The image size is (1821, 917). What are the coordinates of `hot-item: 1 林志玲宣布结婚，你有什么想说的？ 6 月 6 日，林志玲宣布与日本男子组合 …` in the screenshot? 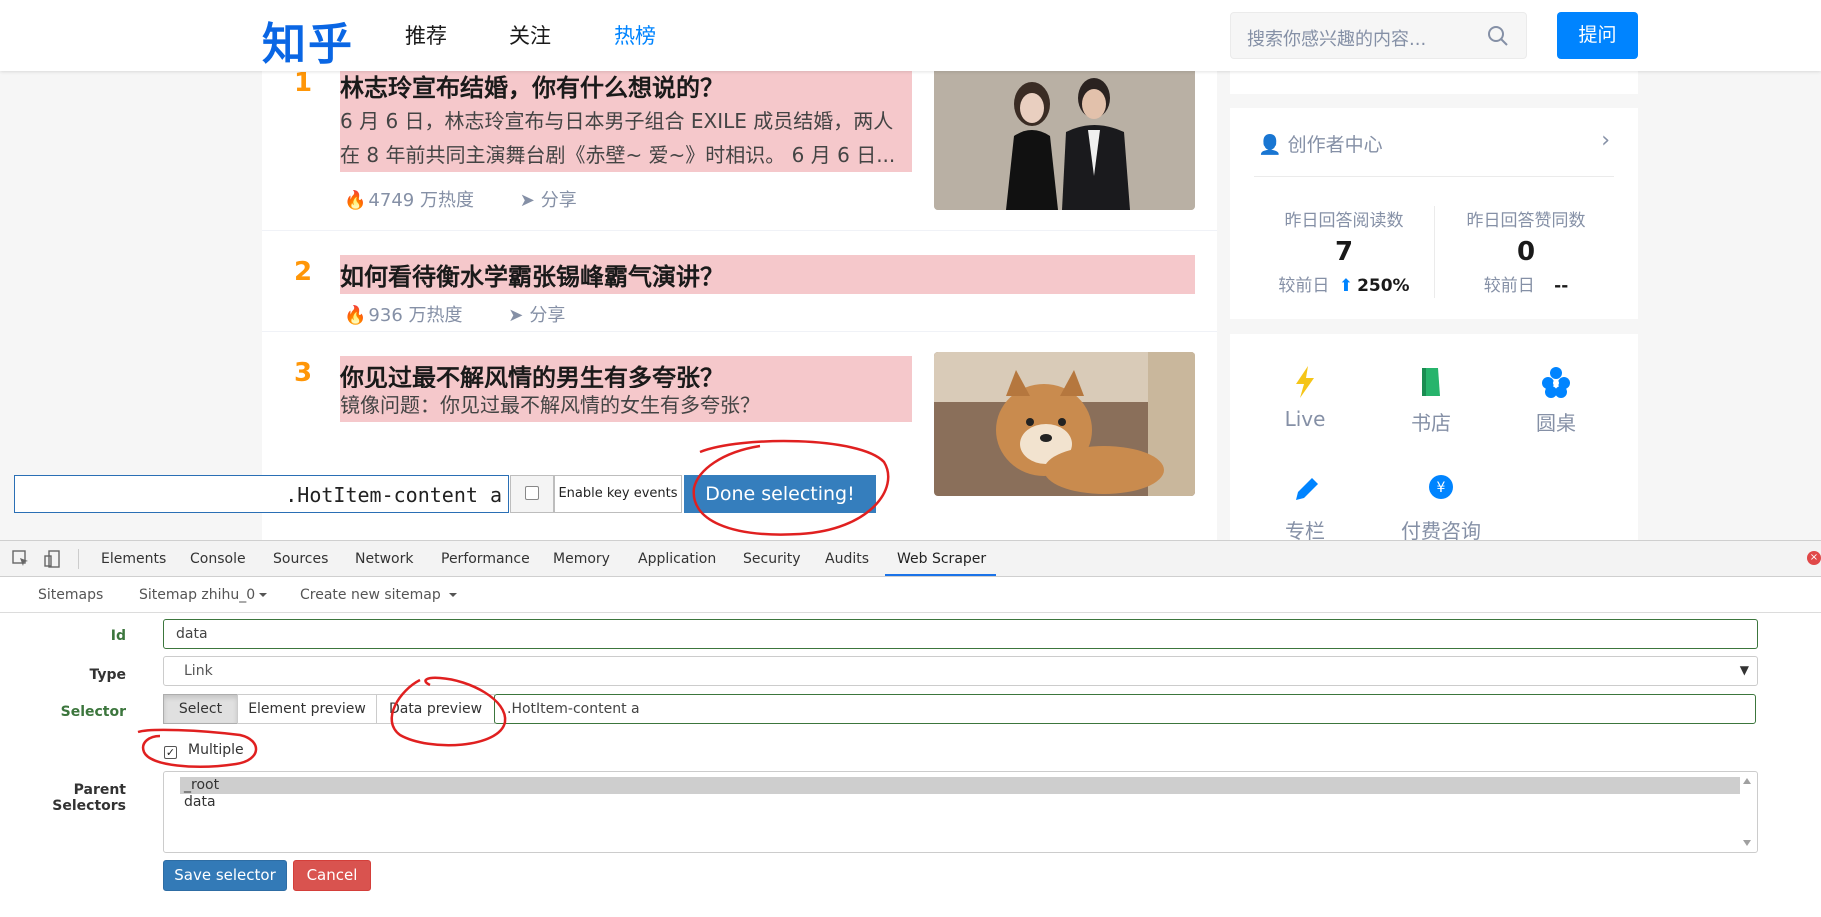 It's located at (739, 140).